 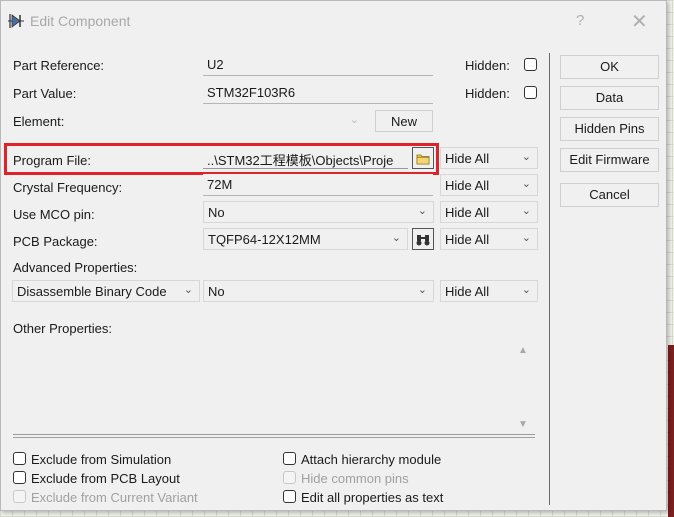 What do you see at coordinates (114, 497) in the screenshot?
I see `exclude-variant-label: Exclude from Current Variant` at bounding box center [114, 497].